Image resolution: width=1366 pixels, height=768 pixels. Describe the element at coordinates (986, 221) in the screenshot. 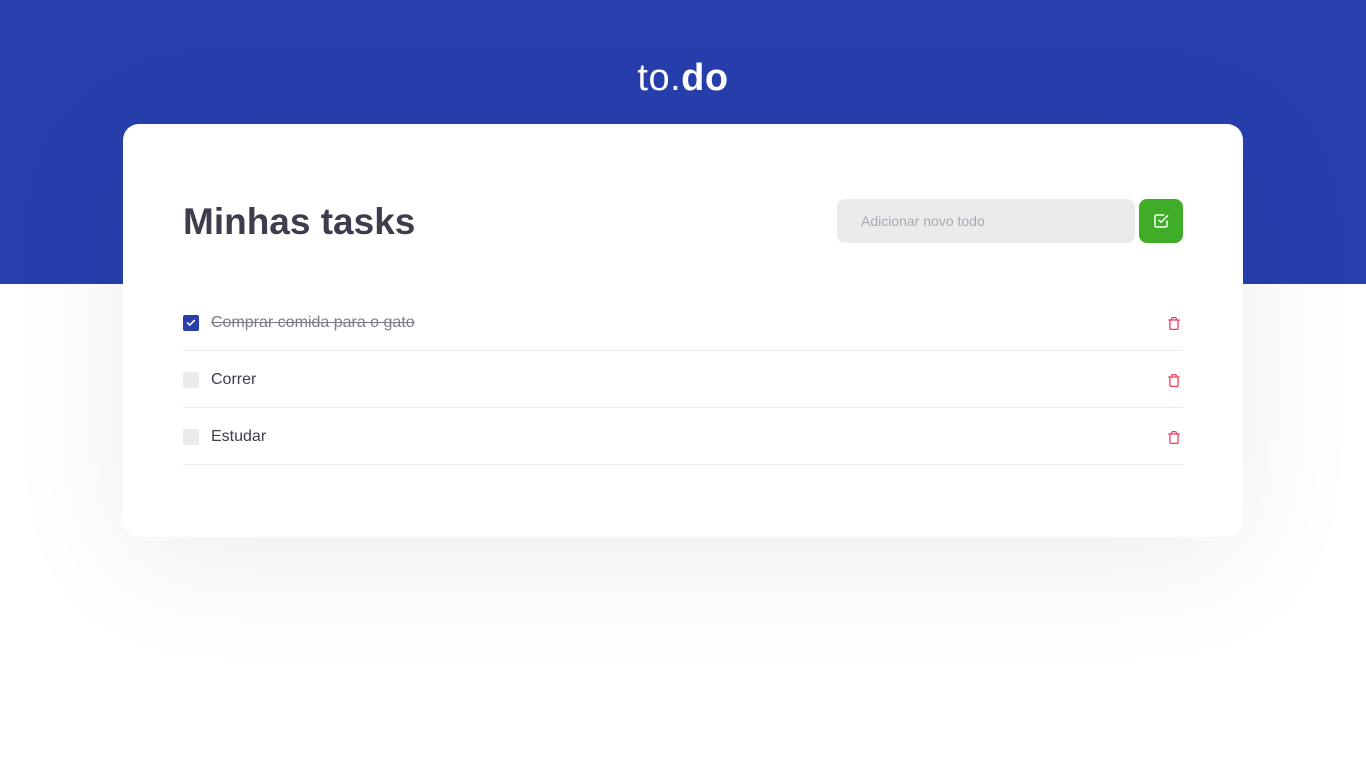

I see `new-task-input` at that location.